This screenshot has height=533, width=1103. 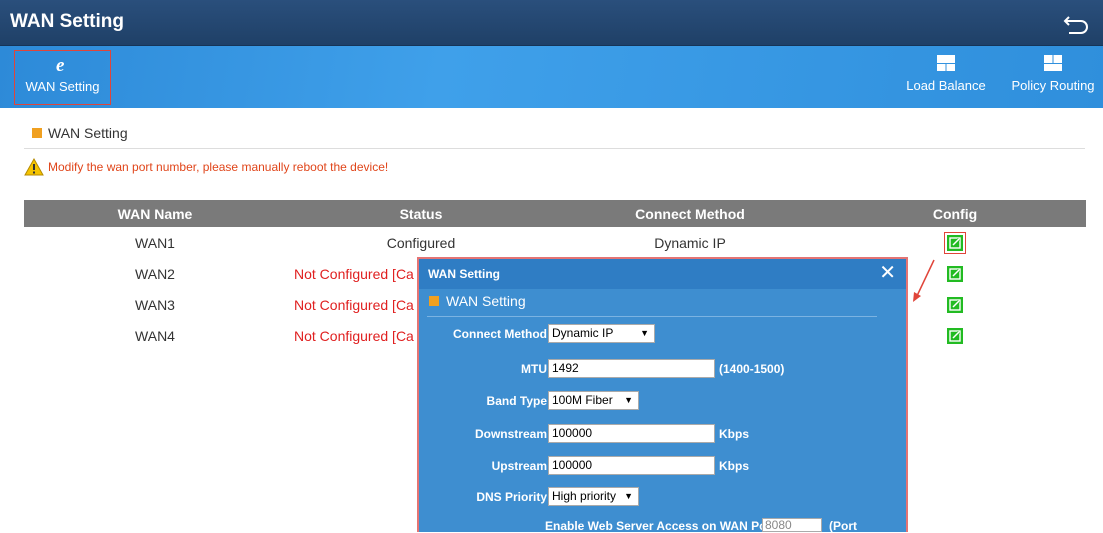 I want to click on downstream-unit: Kbps, so click(x=734, y=434).